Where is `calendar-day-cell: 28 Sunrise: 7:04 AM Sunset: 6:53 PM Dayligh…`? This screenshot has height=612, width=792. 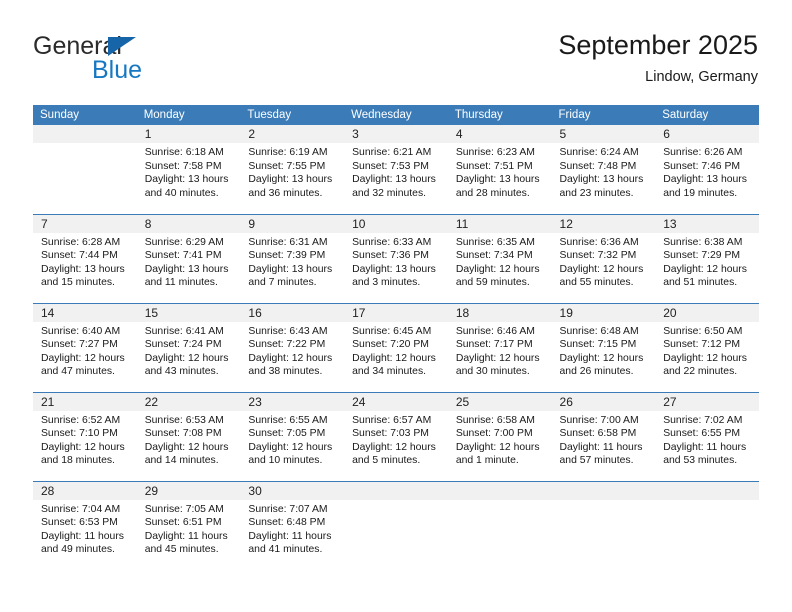 calendar-day-cell: 28 Sunrise: 7:04 AM Sunset: 6:53 PM Dayligh… is located at coordinates (85, 525).